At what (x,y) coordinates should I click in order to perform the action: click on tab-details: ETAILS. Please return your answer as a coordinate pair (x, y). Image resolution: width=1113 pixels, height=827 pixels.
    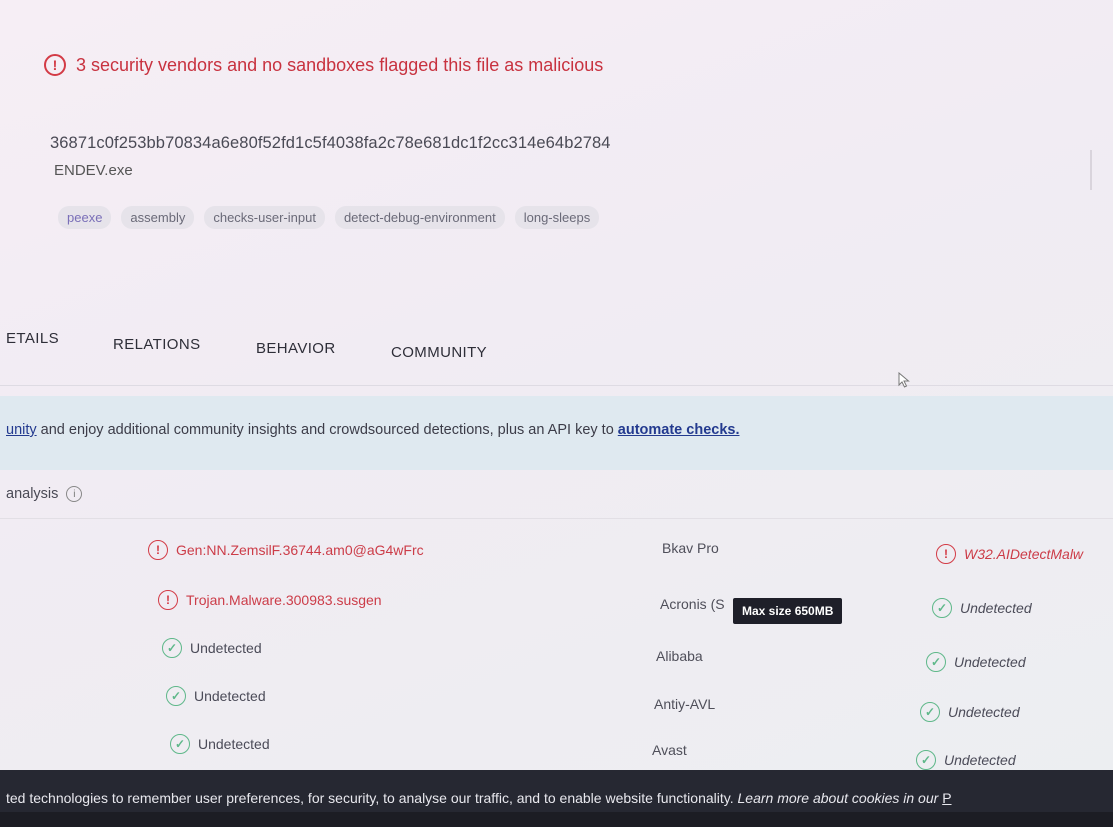
    Looking at the image, I should click on (32, 338).